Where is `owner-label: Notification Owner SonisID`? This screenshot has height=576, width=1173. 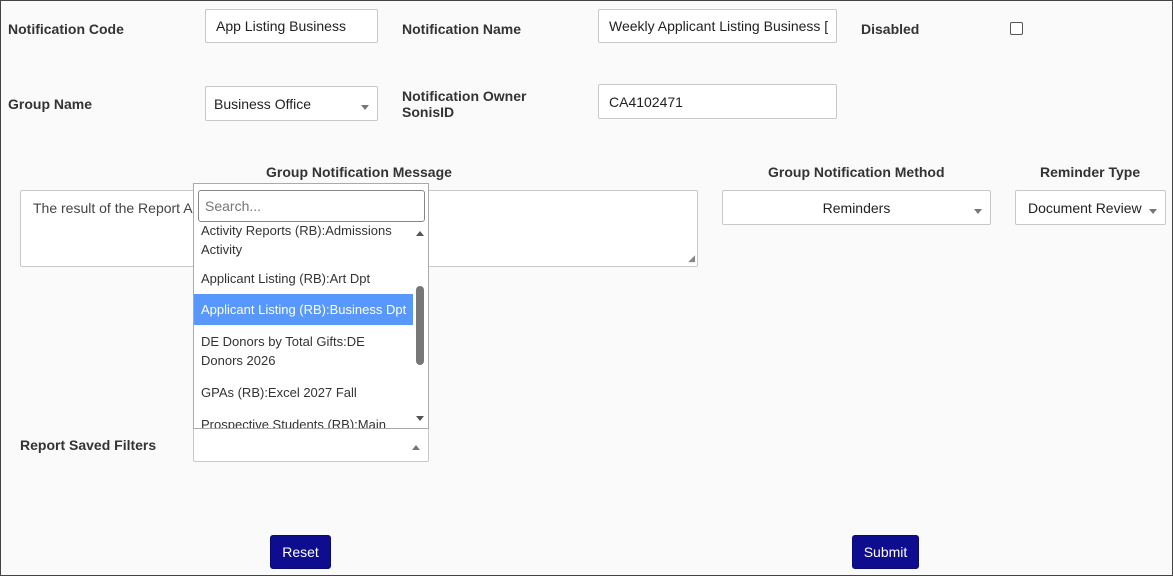
owner-label: Notification Owner SonisID is located at coordinates (464, 104).